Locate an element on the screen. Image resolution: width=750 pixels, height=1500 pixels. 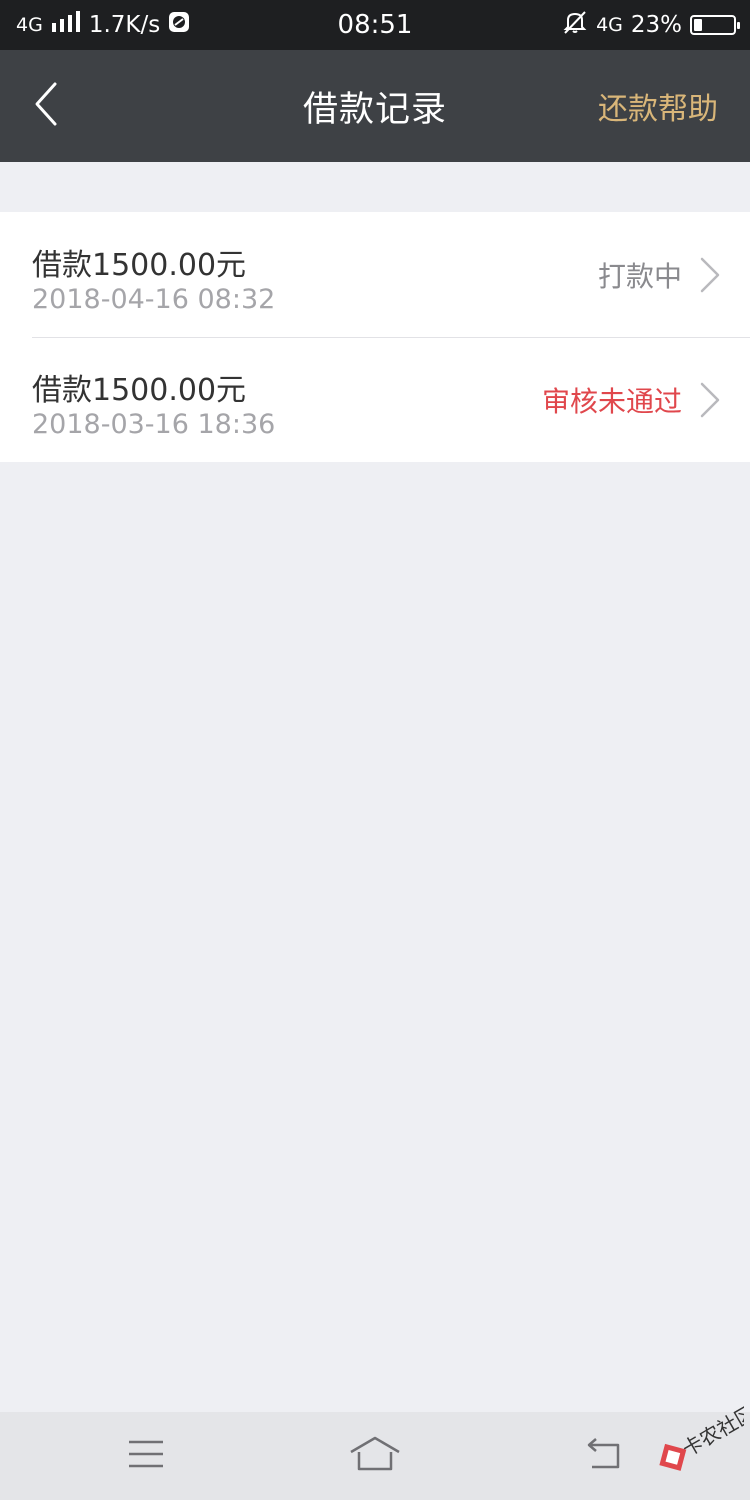
return-icon is located at coordinates (604, 1456).